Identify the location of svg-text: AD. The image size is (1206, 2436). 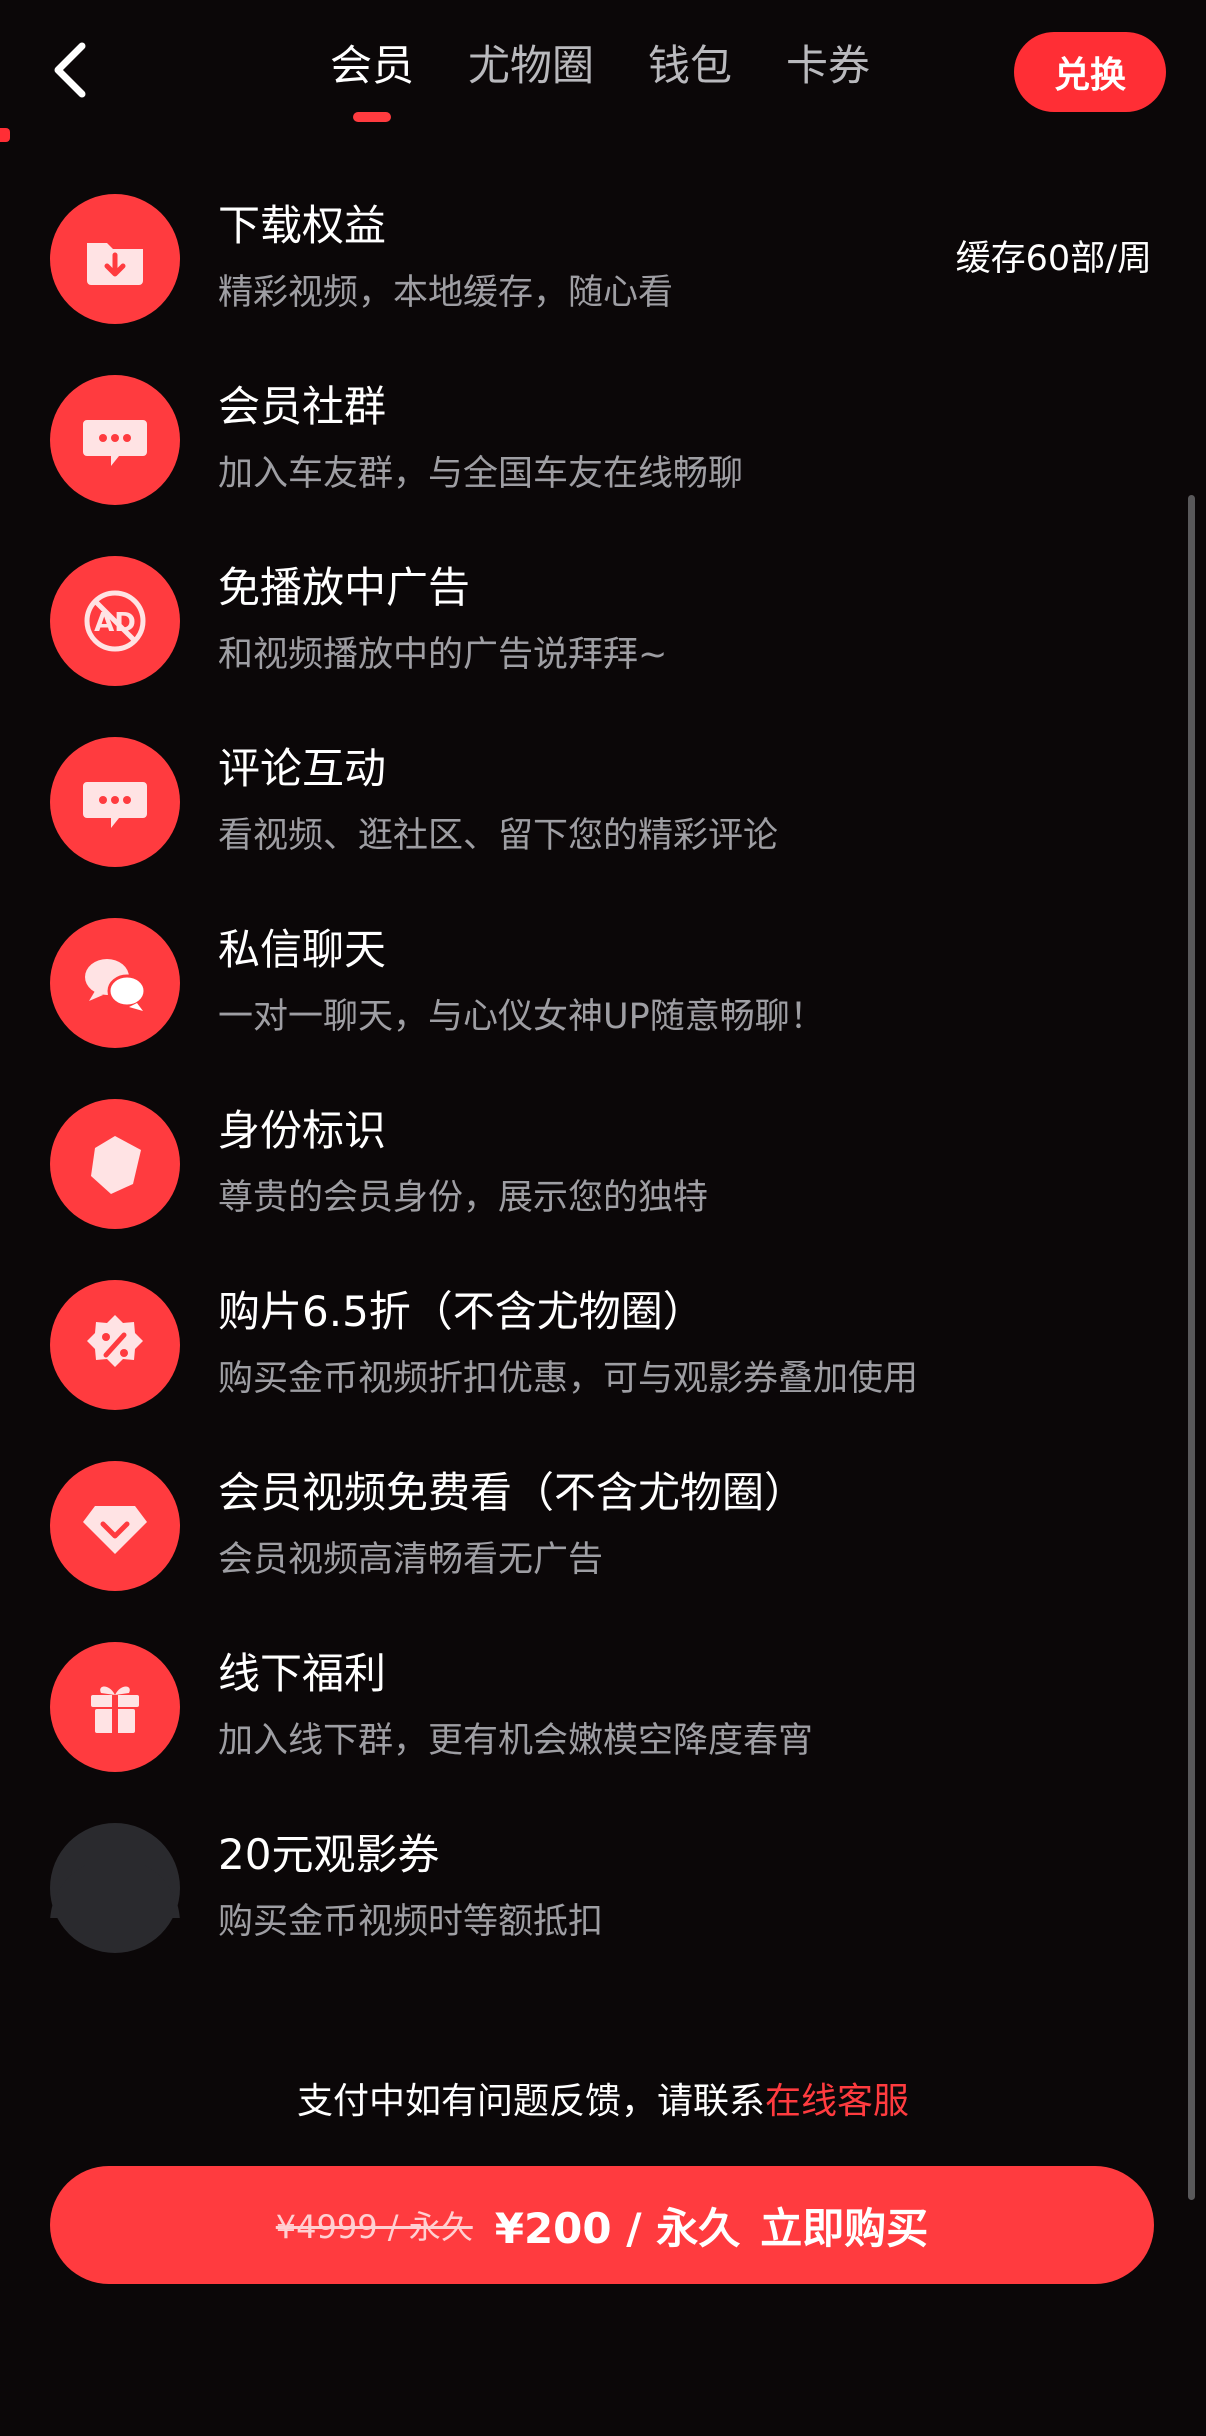
(115, 623).